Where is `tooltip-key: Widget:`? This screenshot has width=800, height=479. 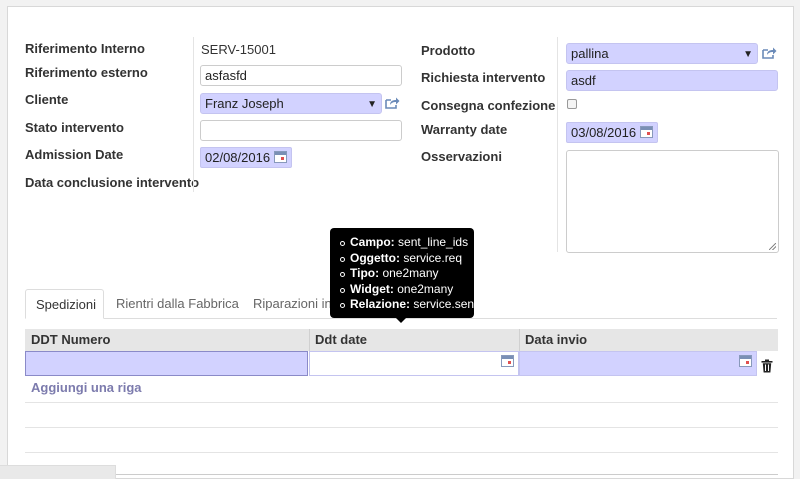 tooltip-key: Widget: is located at coordinates (372, 288).